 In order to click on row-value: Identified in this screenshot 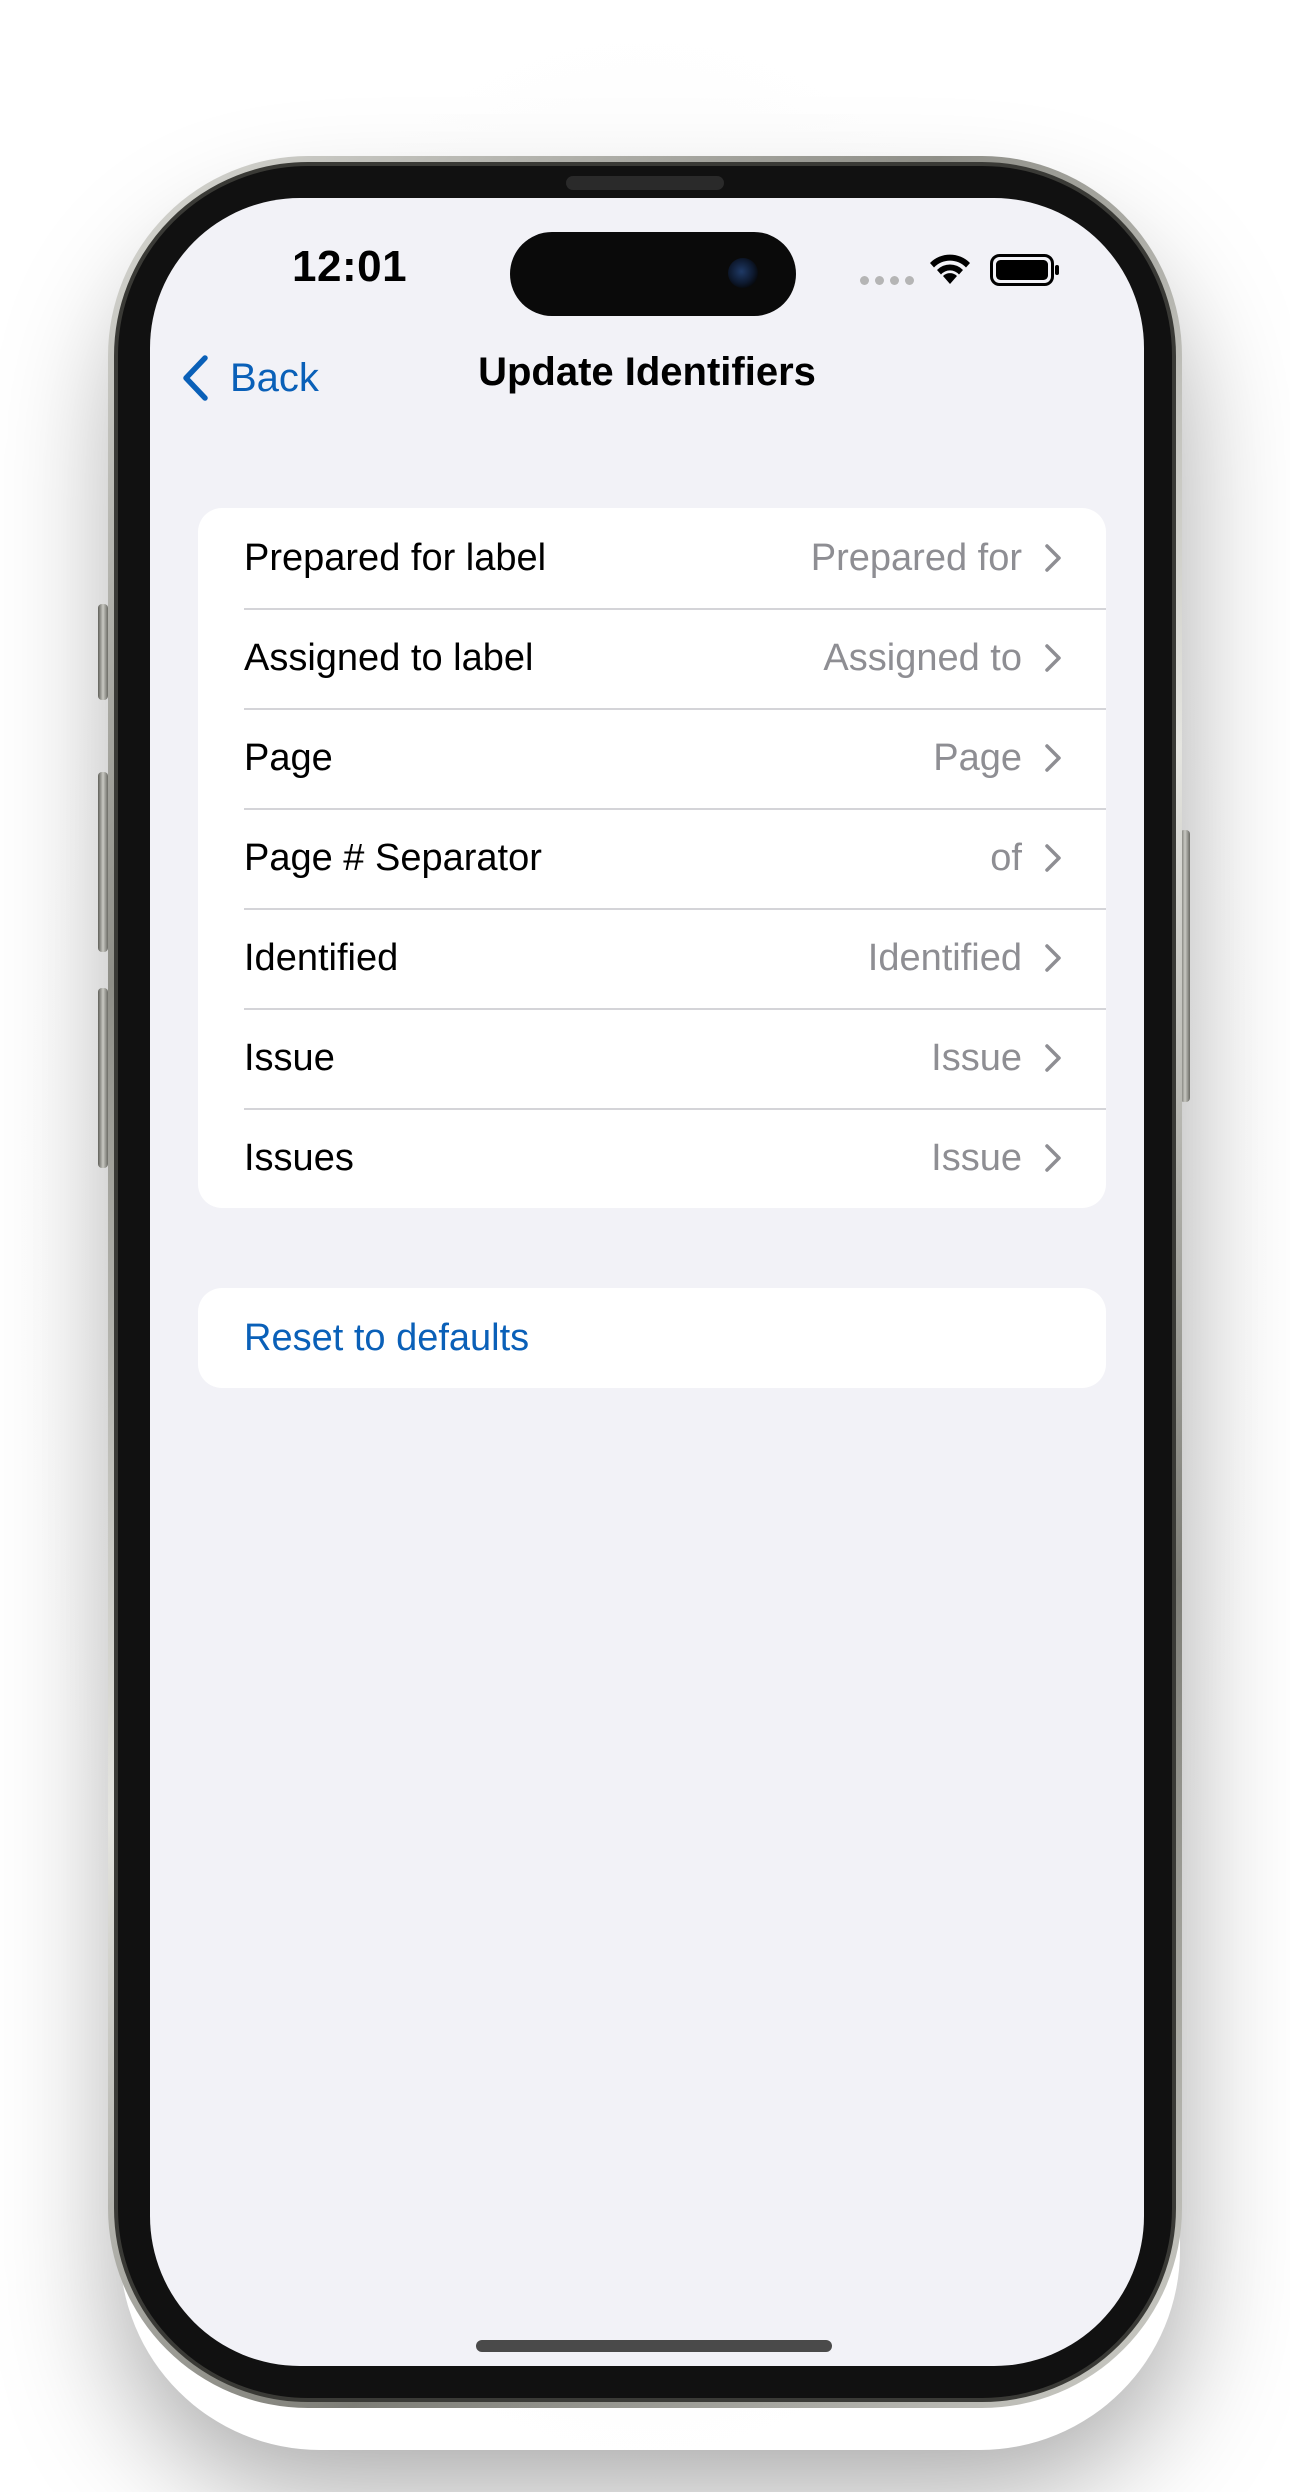, I will do `click(944, 957)`.